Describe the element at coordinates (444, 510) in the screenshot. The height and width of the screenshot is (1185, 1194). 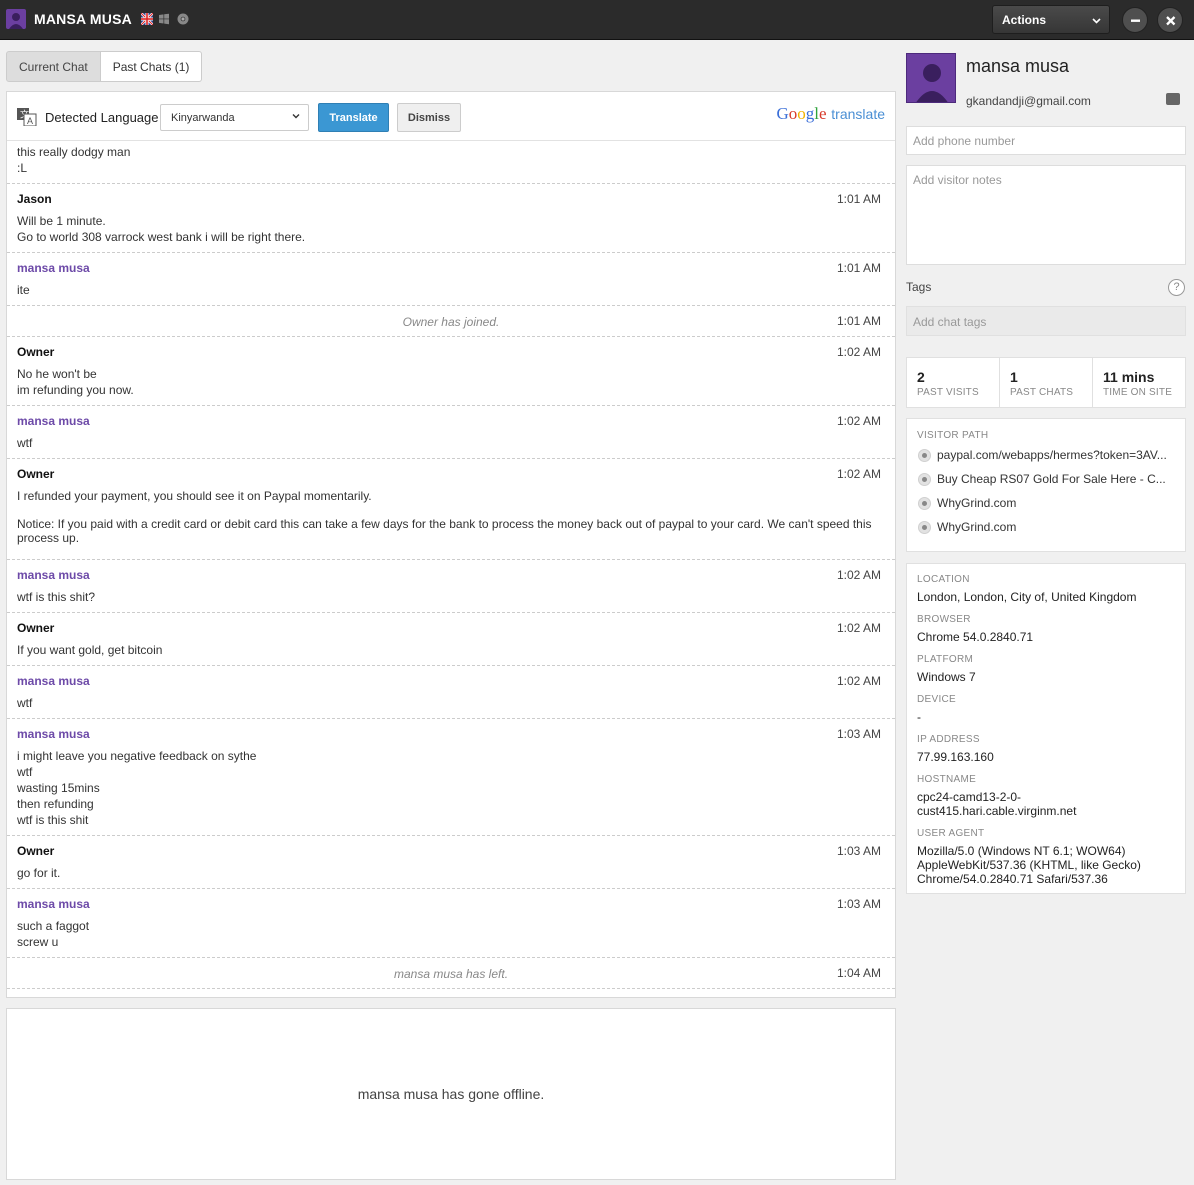
I see `message-line` at that location.